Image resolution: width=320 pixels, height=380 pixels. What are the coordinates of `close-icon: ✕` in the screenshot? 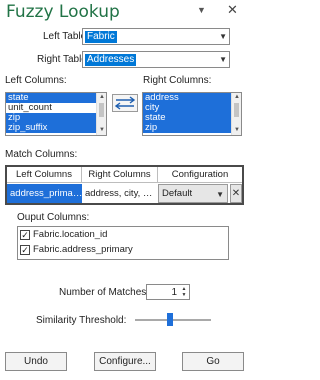 It's located at (232, 10).